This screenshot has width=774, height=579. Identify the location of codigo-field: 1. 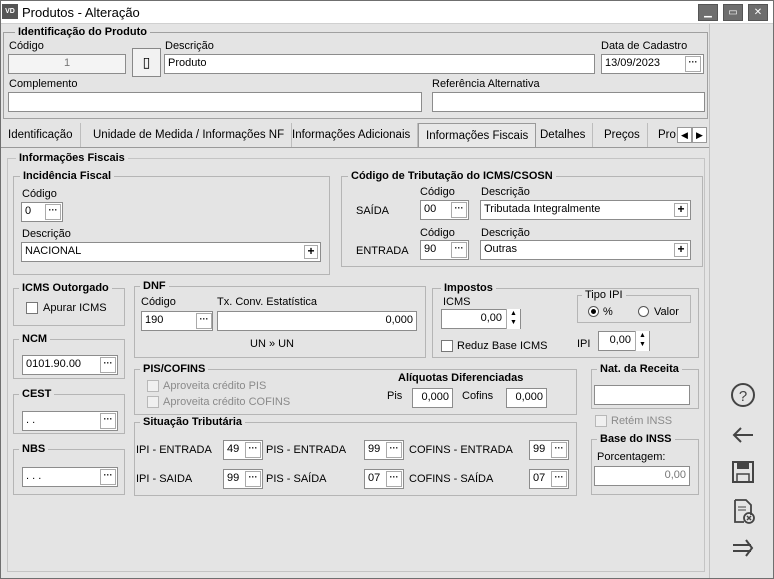
(67, 64).